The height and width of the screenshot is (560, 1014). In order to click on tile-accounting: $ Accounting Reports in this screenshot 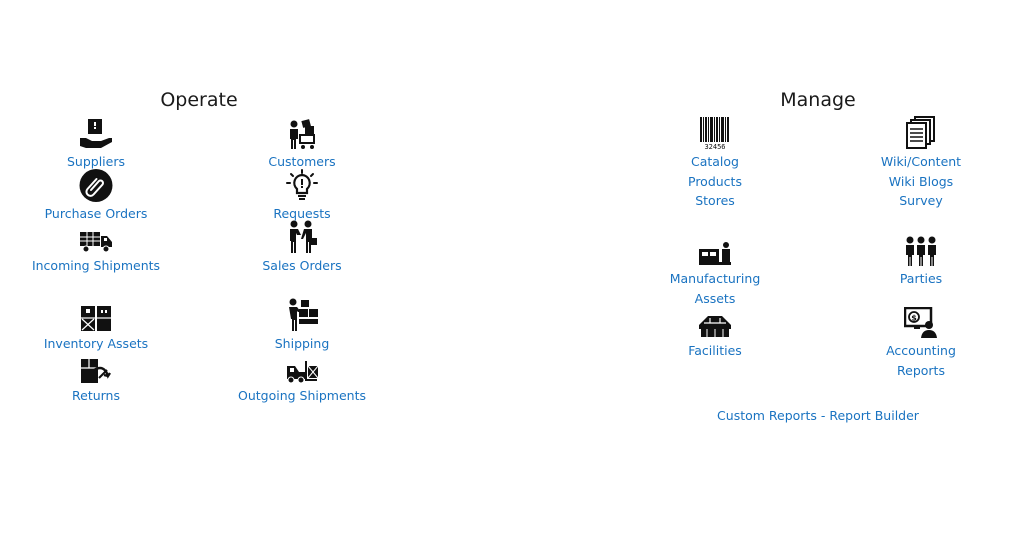, I will do `click(917, 342)`.